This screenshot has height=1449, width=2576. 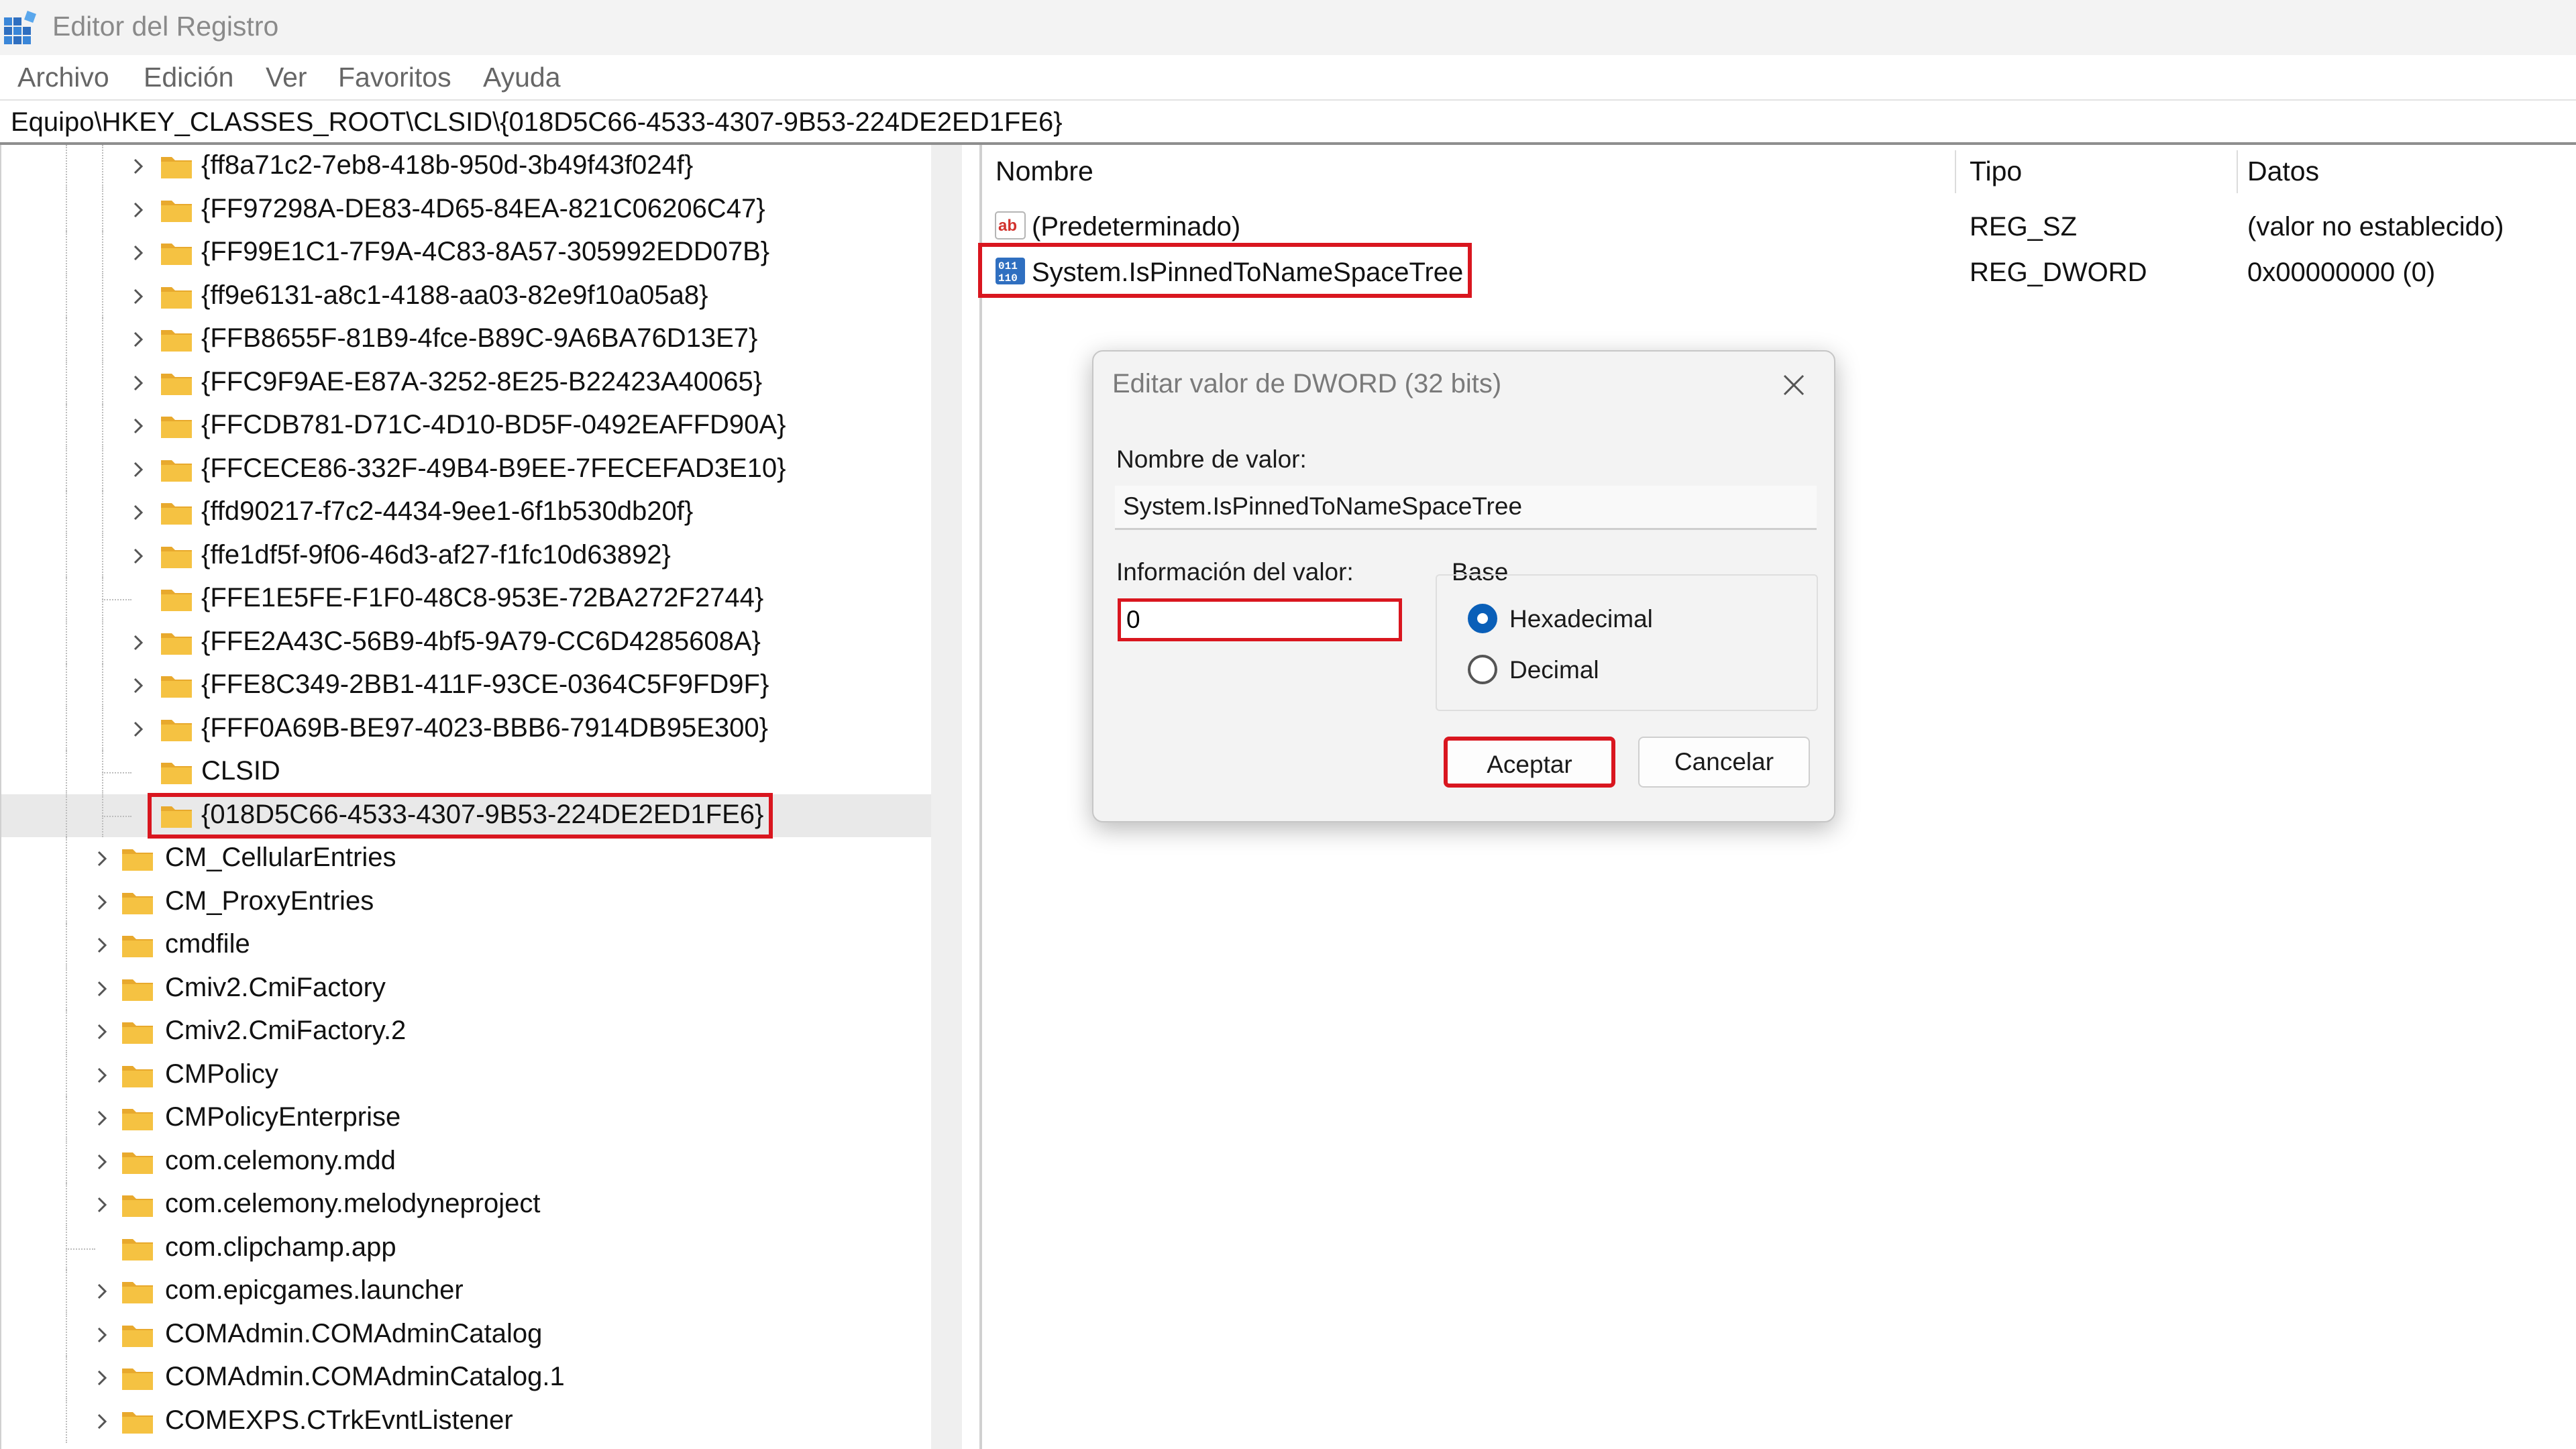 What do you see at coordinates (280, 857) in the screenshot?
I see `tree-item-label: CM_CellularEntries` at bounding box center [280, 857].